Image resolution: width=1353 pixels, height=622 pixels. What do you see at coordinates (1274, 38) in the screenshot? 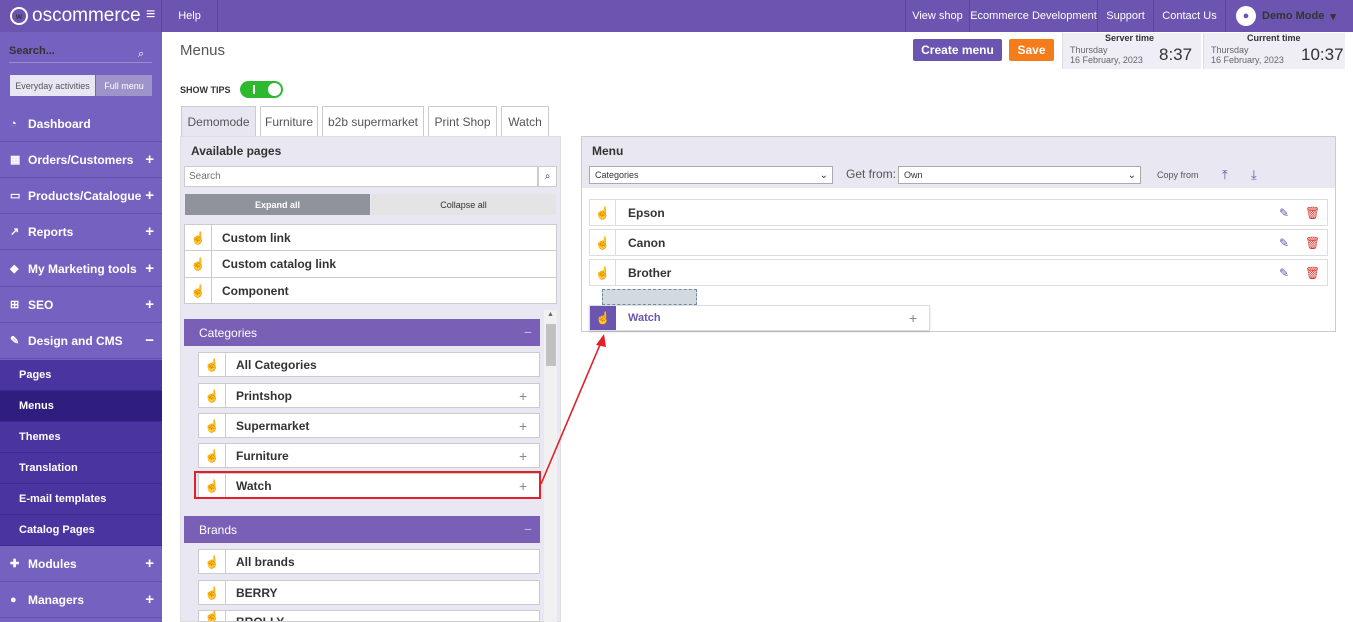
I see `current-time-label: Current time` at bounding box center [1274, 38].